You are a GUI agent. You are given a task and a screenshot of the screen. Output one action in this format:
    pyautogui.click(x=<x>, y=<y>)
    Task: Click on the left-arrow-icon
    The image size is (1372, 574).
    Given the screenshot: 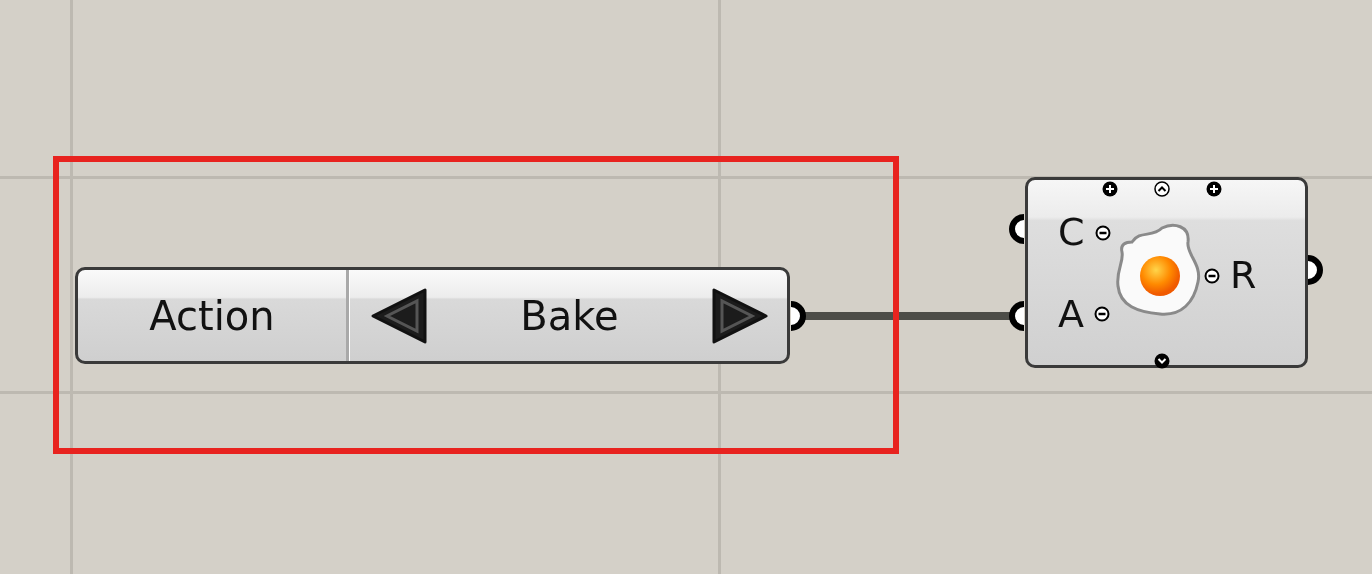 What is the action you would take?
    pyautogui.click(x=399, y=315)
    